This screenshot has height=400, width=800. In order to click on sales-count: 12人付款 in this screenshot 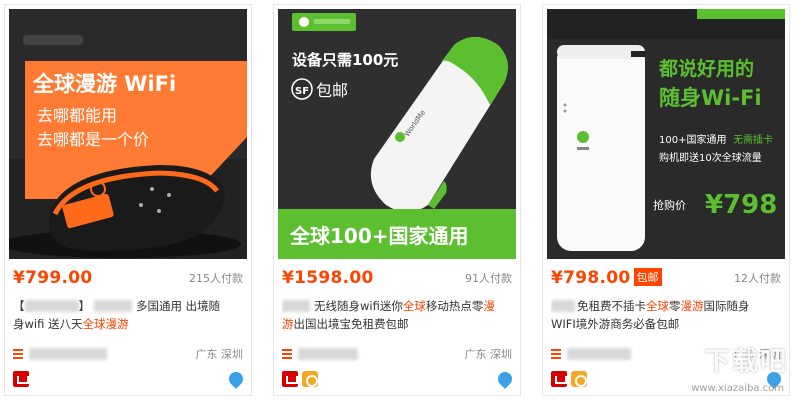, I will do `click(757, 278)`.